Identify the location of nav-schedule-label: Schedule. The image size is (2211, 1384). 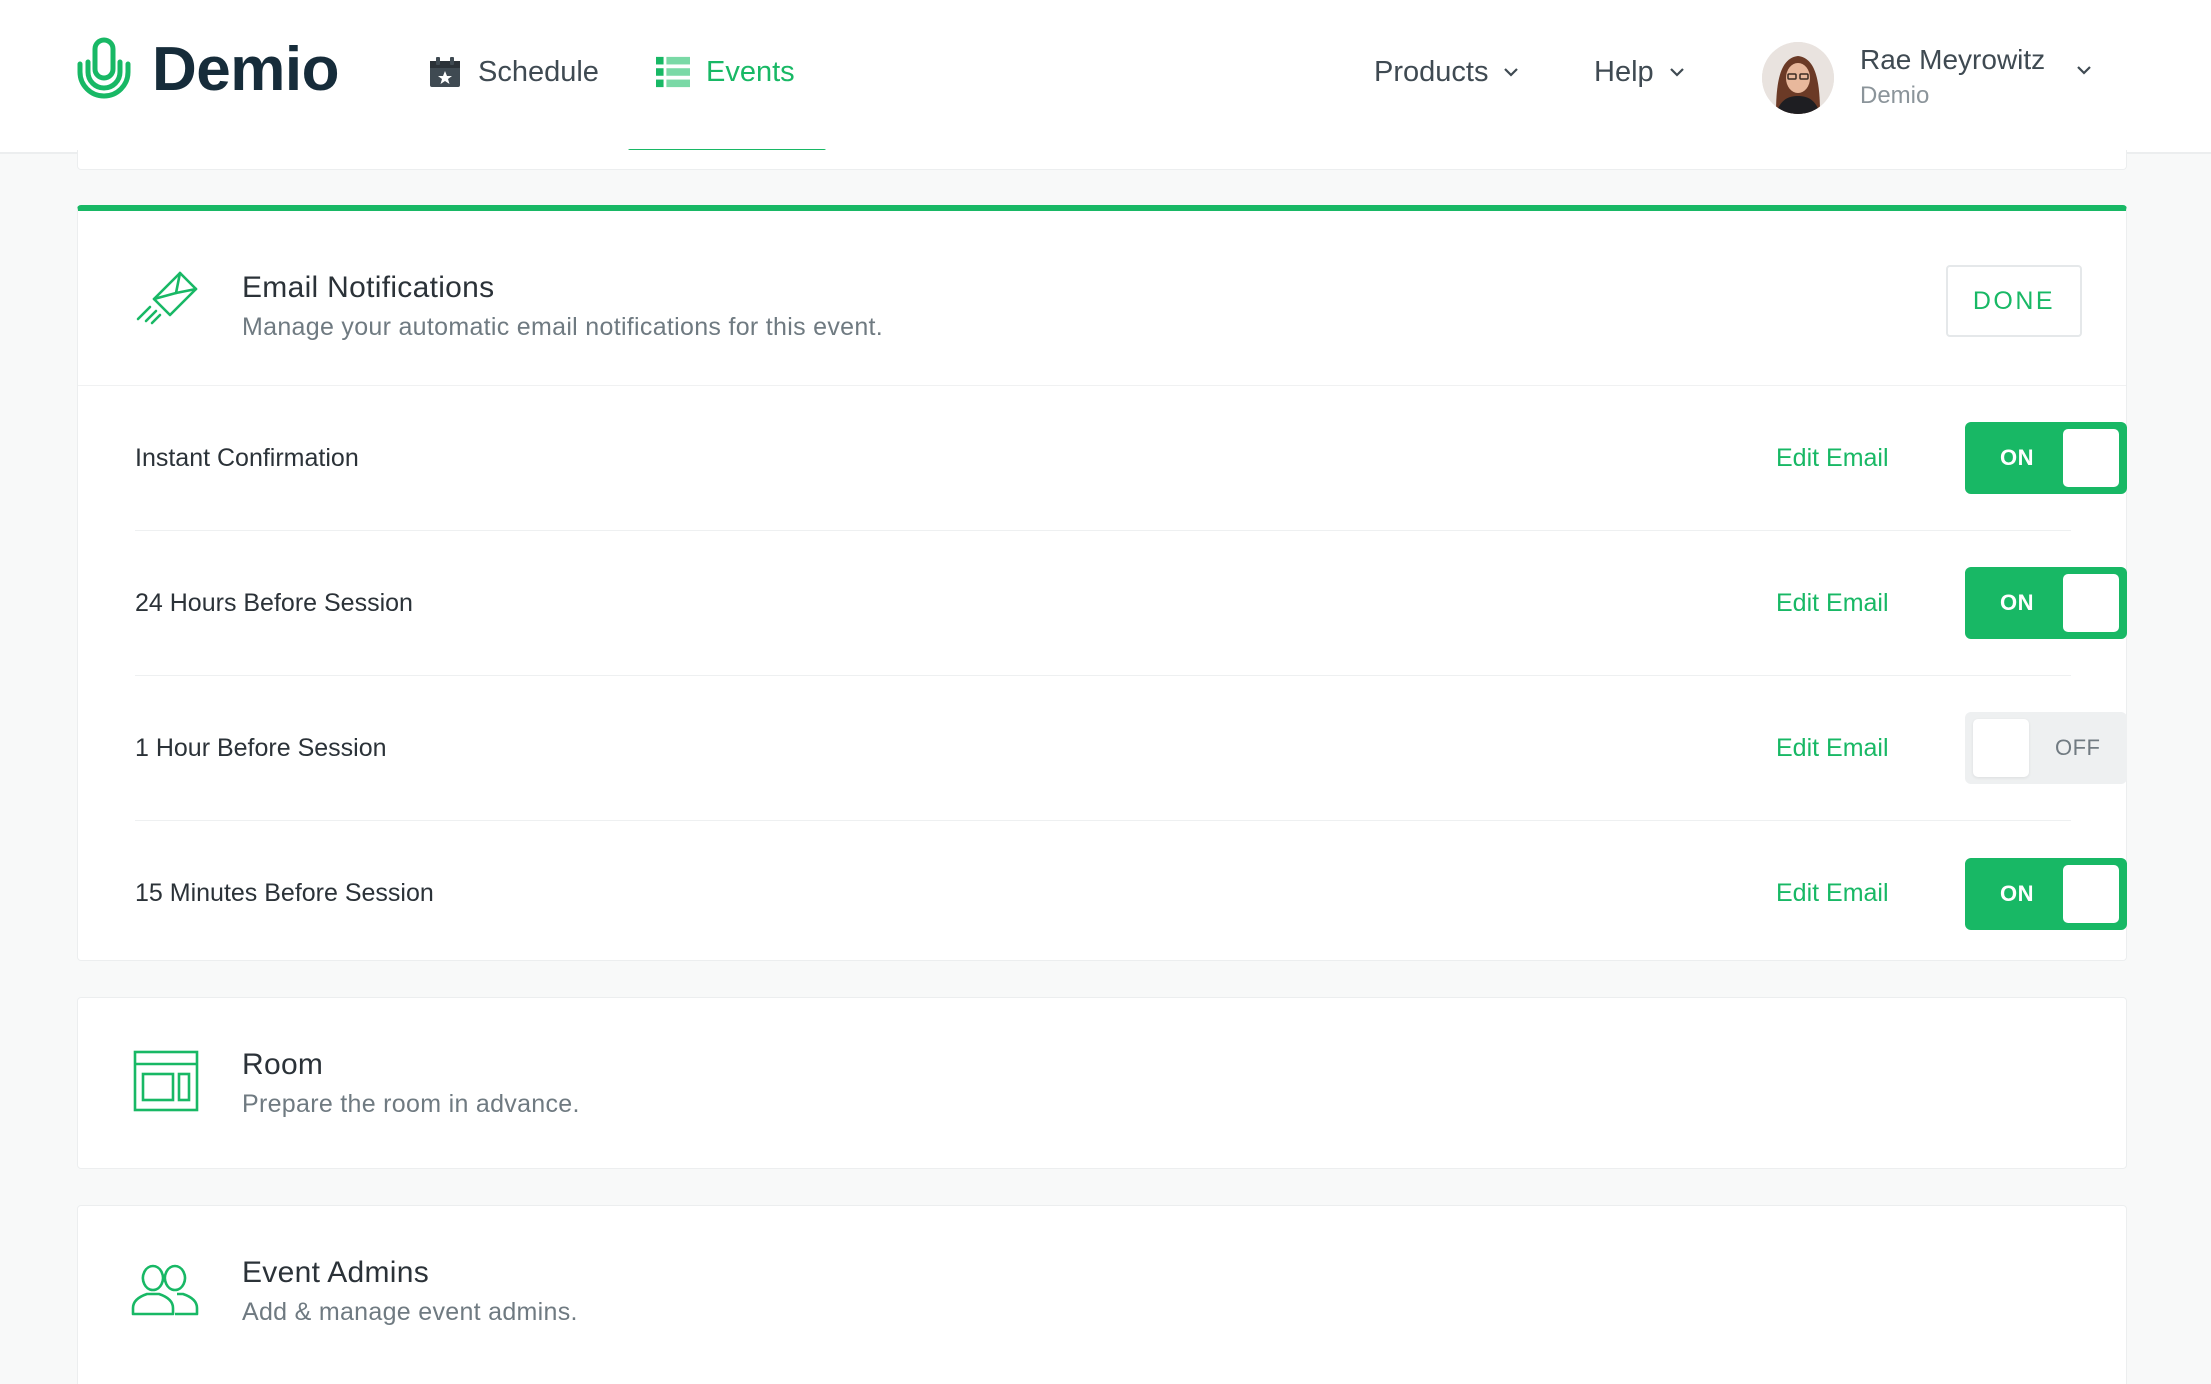
(538, 71).